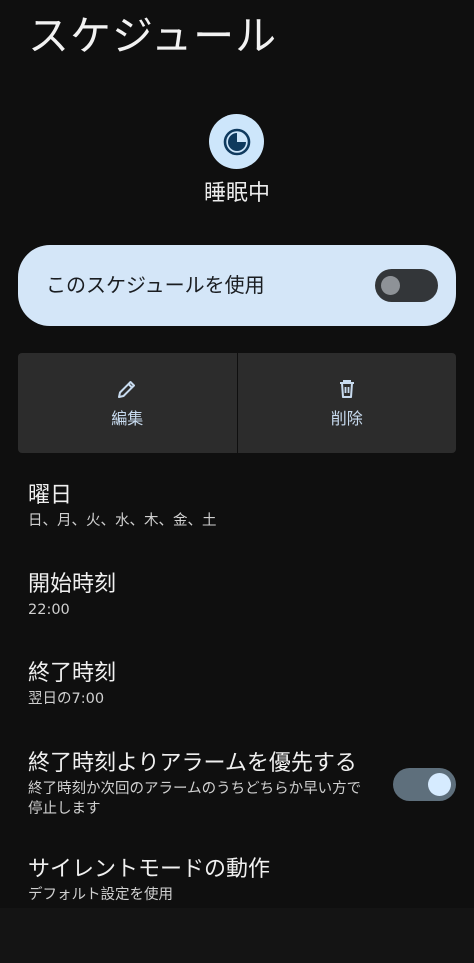 Image resolution: width=474 pixels, height=963 pixels. Describe the element at coordinates (127, 403) in the screenshot. I see `edit-button: 編集` at that location.